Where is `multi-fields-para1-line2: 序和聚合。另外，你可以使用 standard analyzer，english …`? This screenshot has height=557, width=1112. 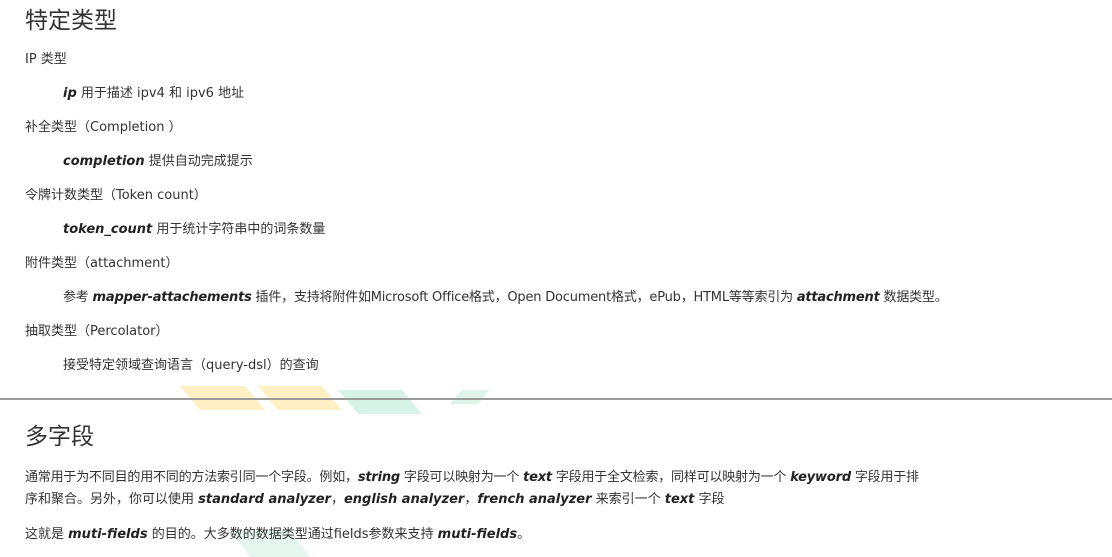
multi-fields-para1-line2: 序和聚合。另外，你可以使用 standard analyzer，english … is located at coordinates (375, 499).